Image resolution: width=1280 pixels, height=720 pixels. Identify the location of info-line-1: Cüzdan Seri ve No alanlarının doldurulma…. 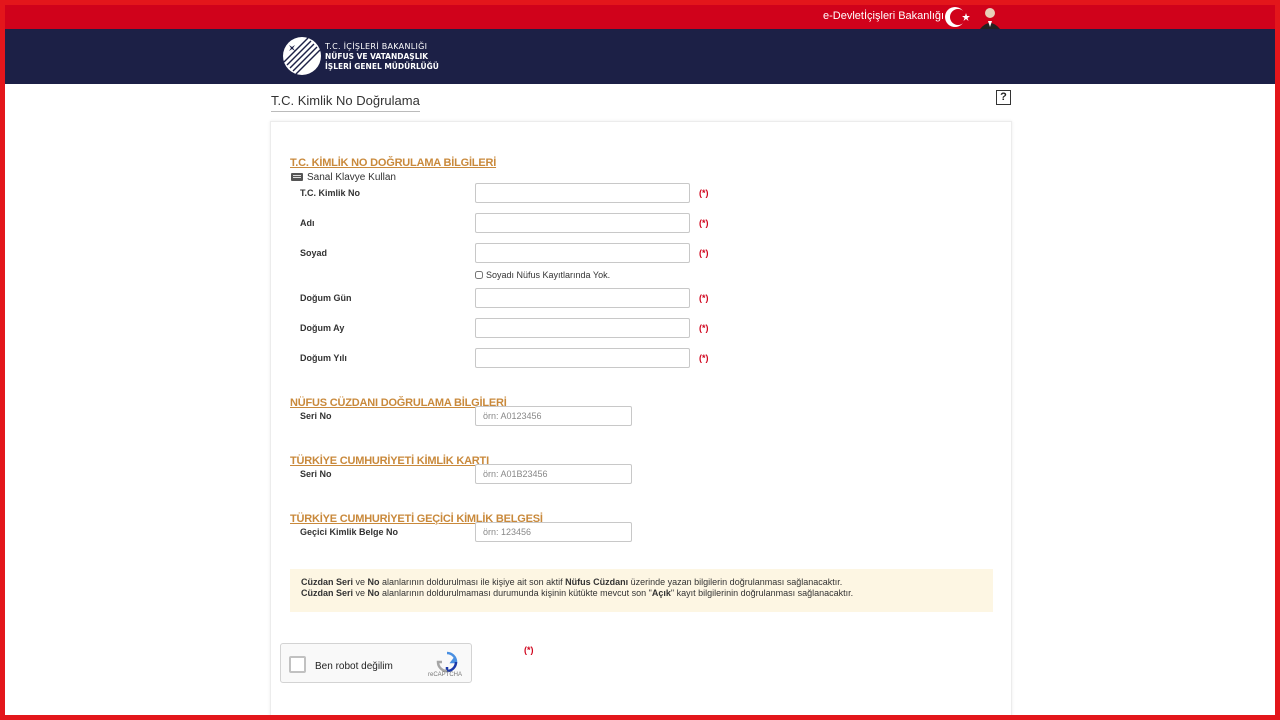
(572, 582).